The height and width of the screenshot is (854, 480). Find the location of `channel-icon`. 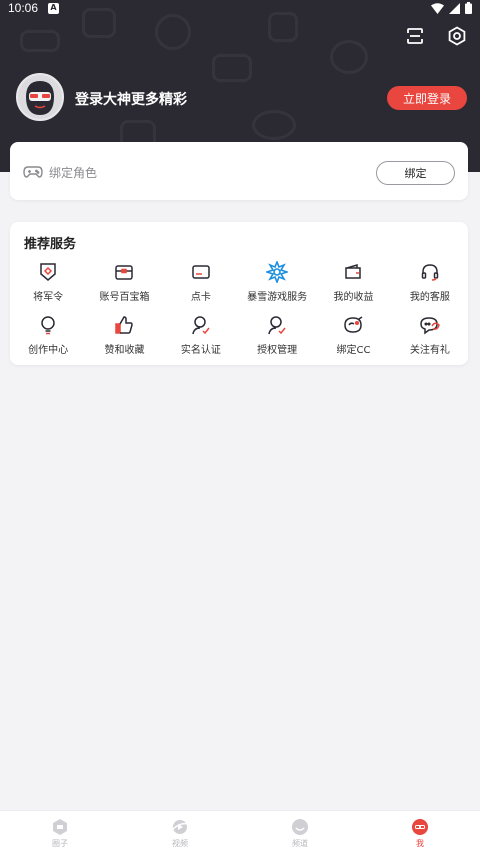

channel-icon is located at coordinates (300, 827).